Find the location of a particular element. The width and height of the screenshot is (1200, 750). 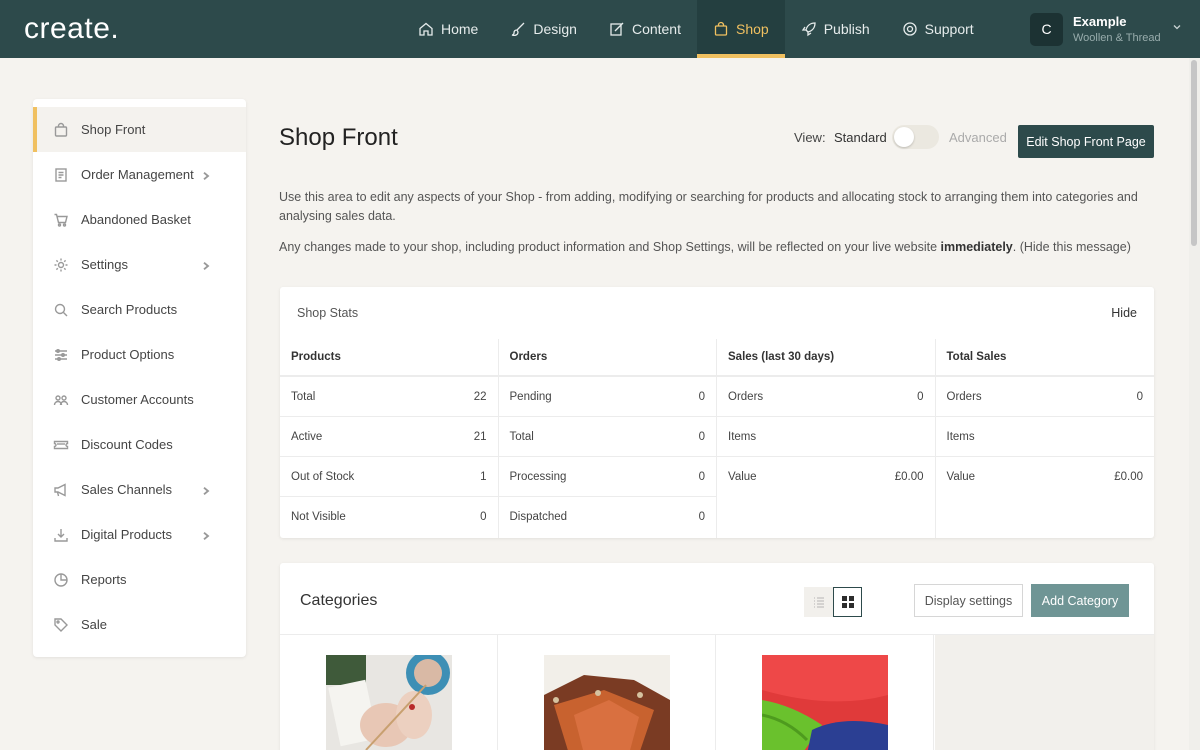

notice-emphasis: immediately is located at coordinates (976, 247).